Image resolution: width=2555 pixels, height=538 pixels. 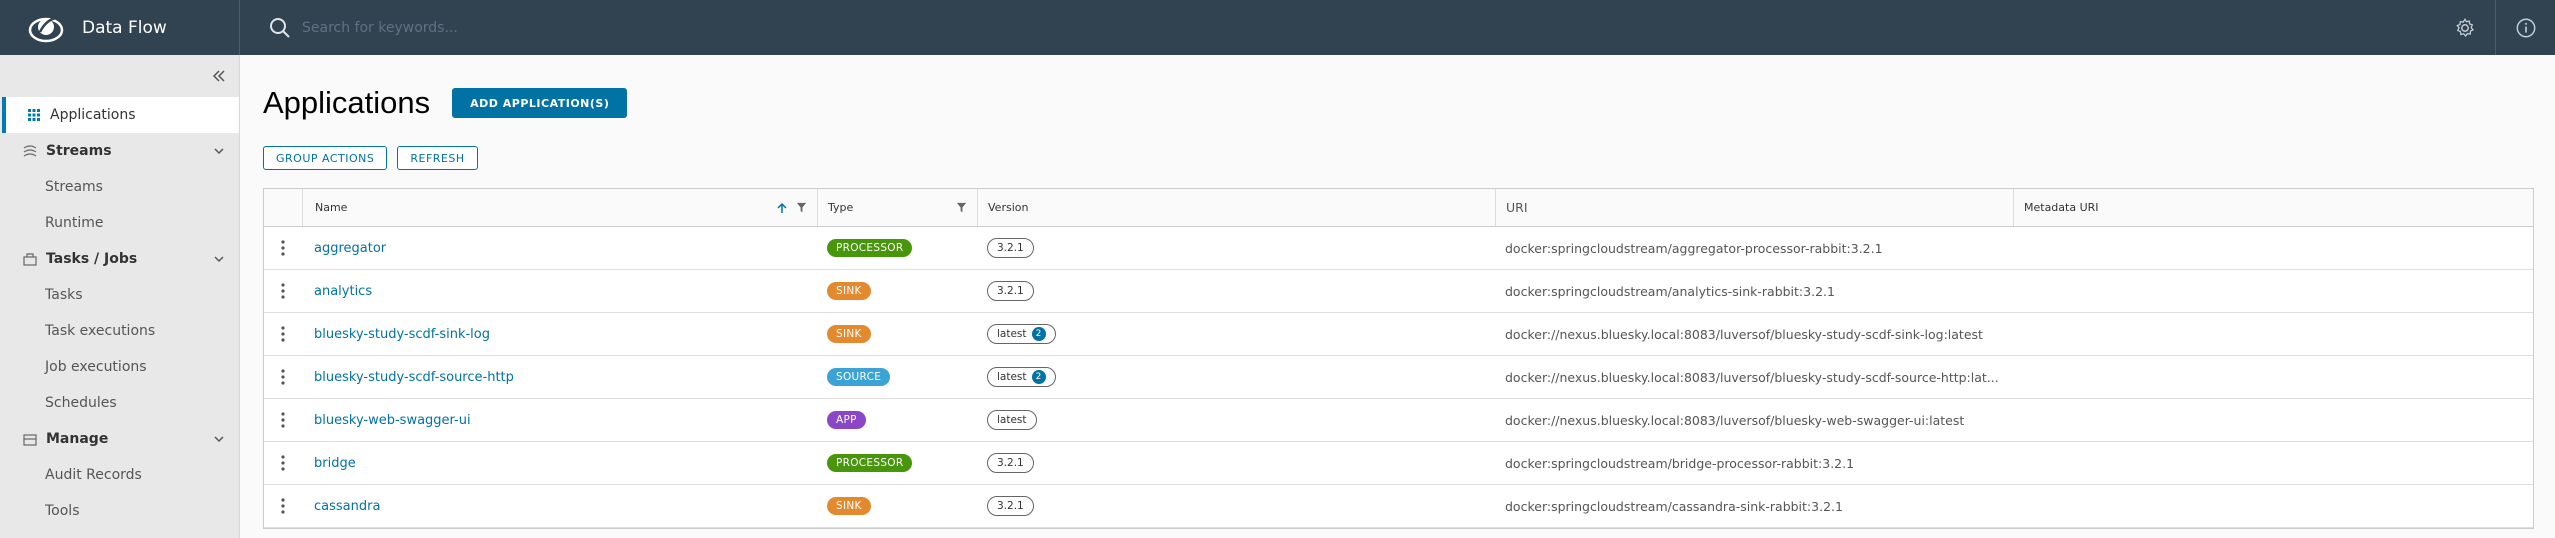 What do you see at coordinates (897, 207) in the screenshot?
I see `column-header-type: Type` at bounding box center [897, 207].